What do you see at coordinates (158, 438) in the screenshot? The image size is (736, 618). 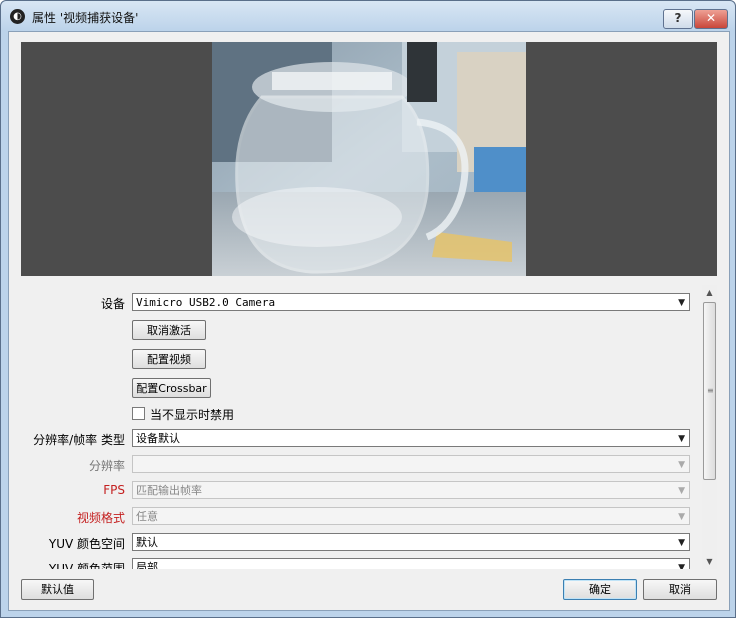 I see `res-fps-type-value: 设备默认` at bounding box center [158, 438].